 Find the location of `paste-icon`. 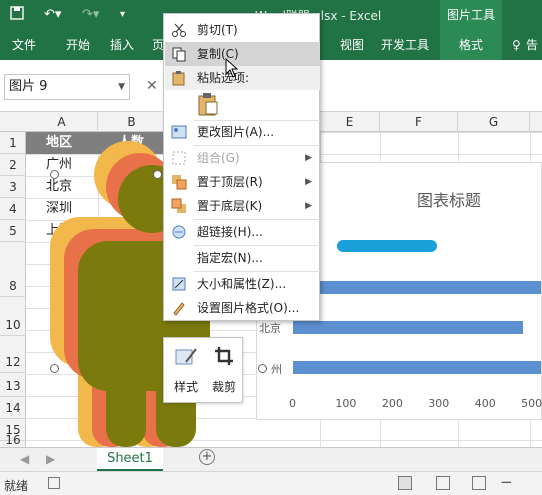

paste-icon is located at coordinates (179, 78).